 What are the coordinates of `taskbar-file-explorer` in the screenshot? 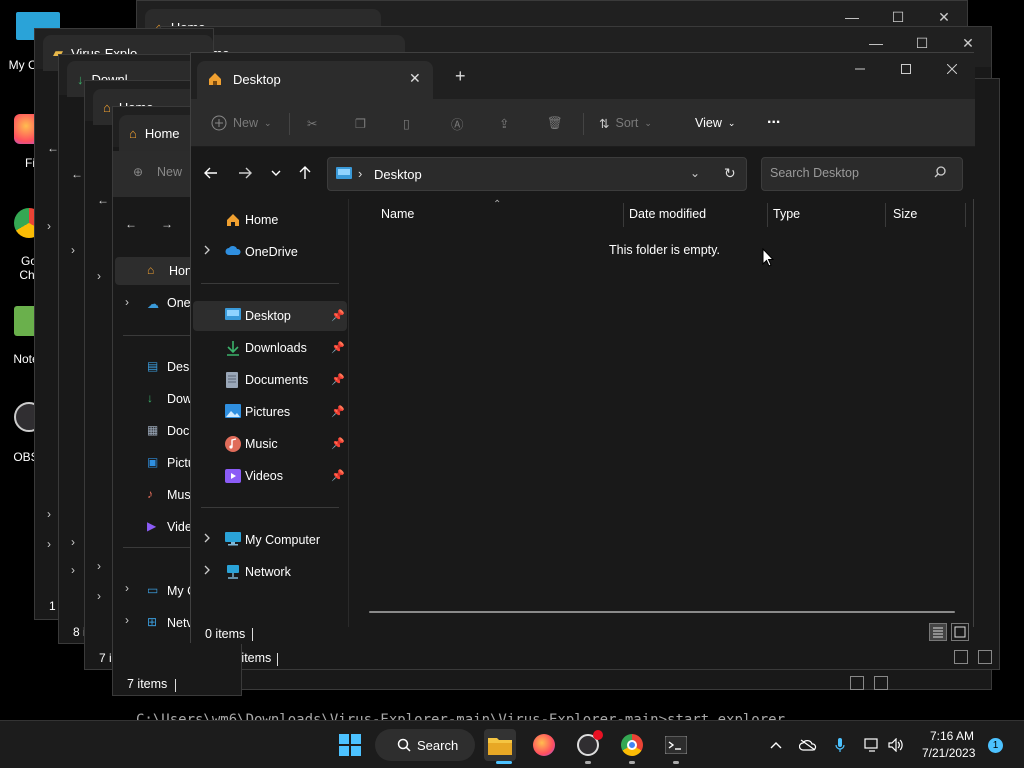 It's located at (500, 745).